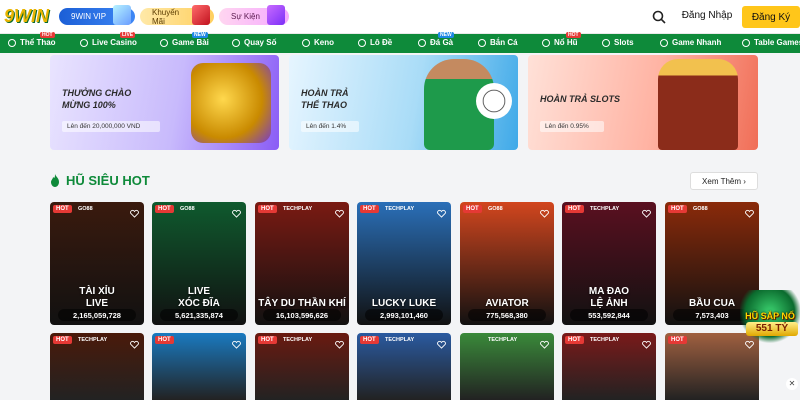  Describe the element at coordinates (697, 42) in the screenshot. I see `nav-label: Game Nhanh` at that location.